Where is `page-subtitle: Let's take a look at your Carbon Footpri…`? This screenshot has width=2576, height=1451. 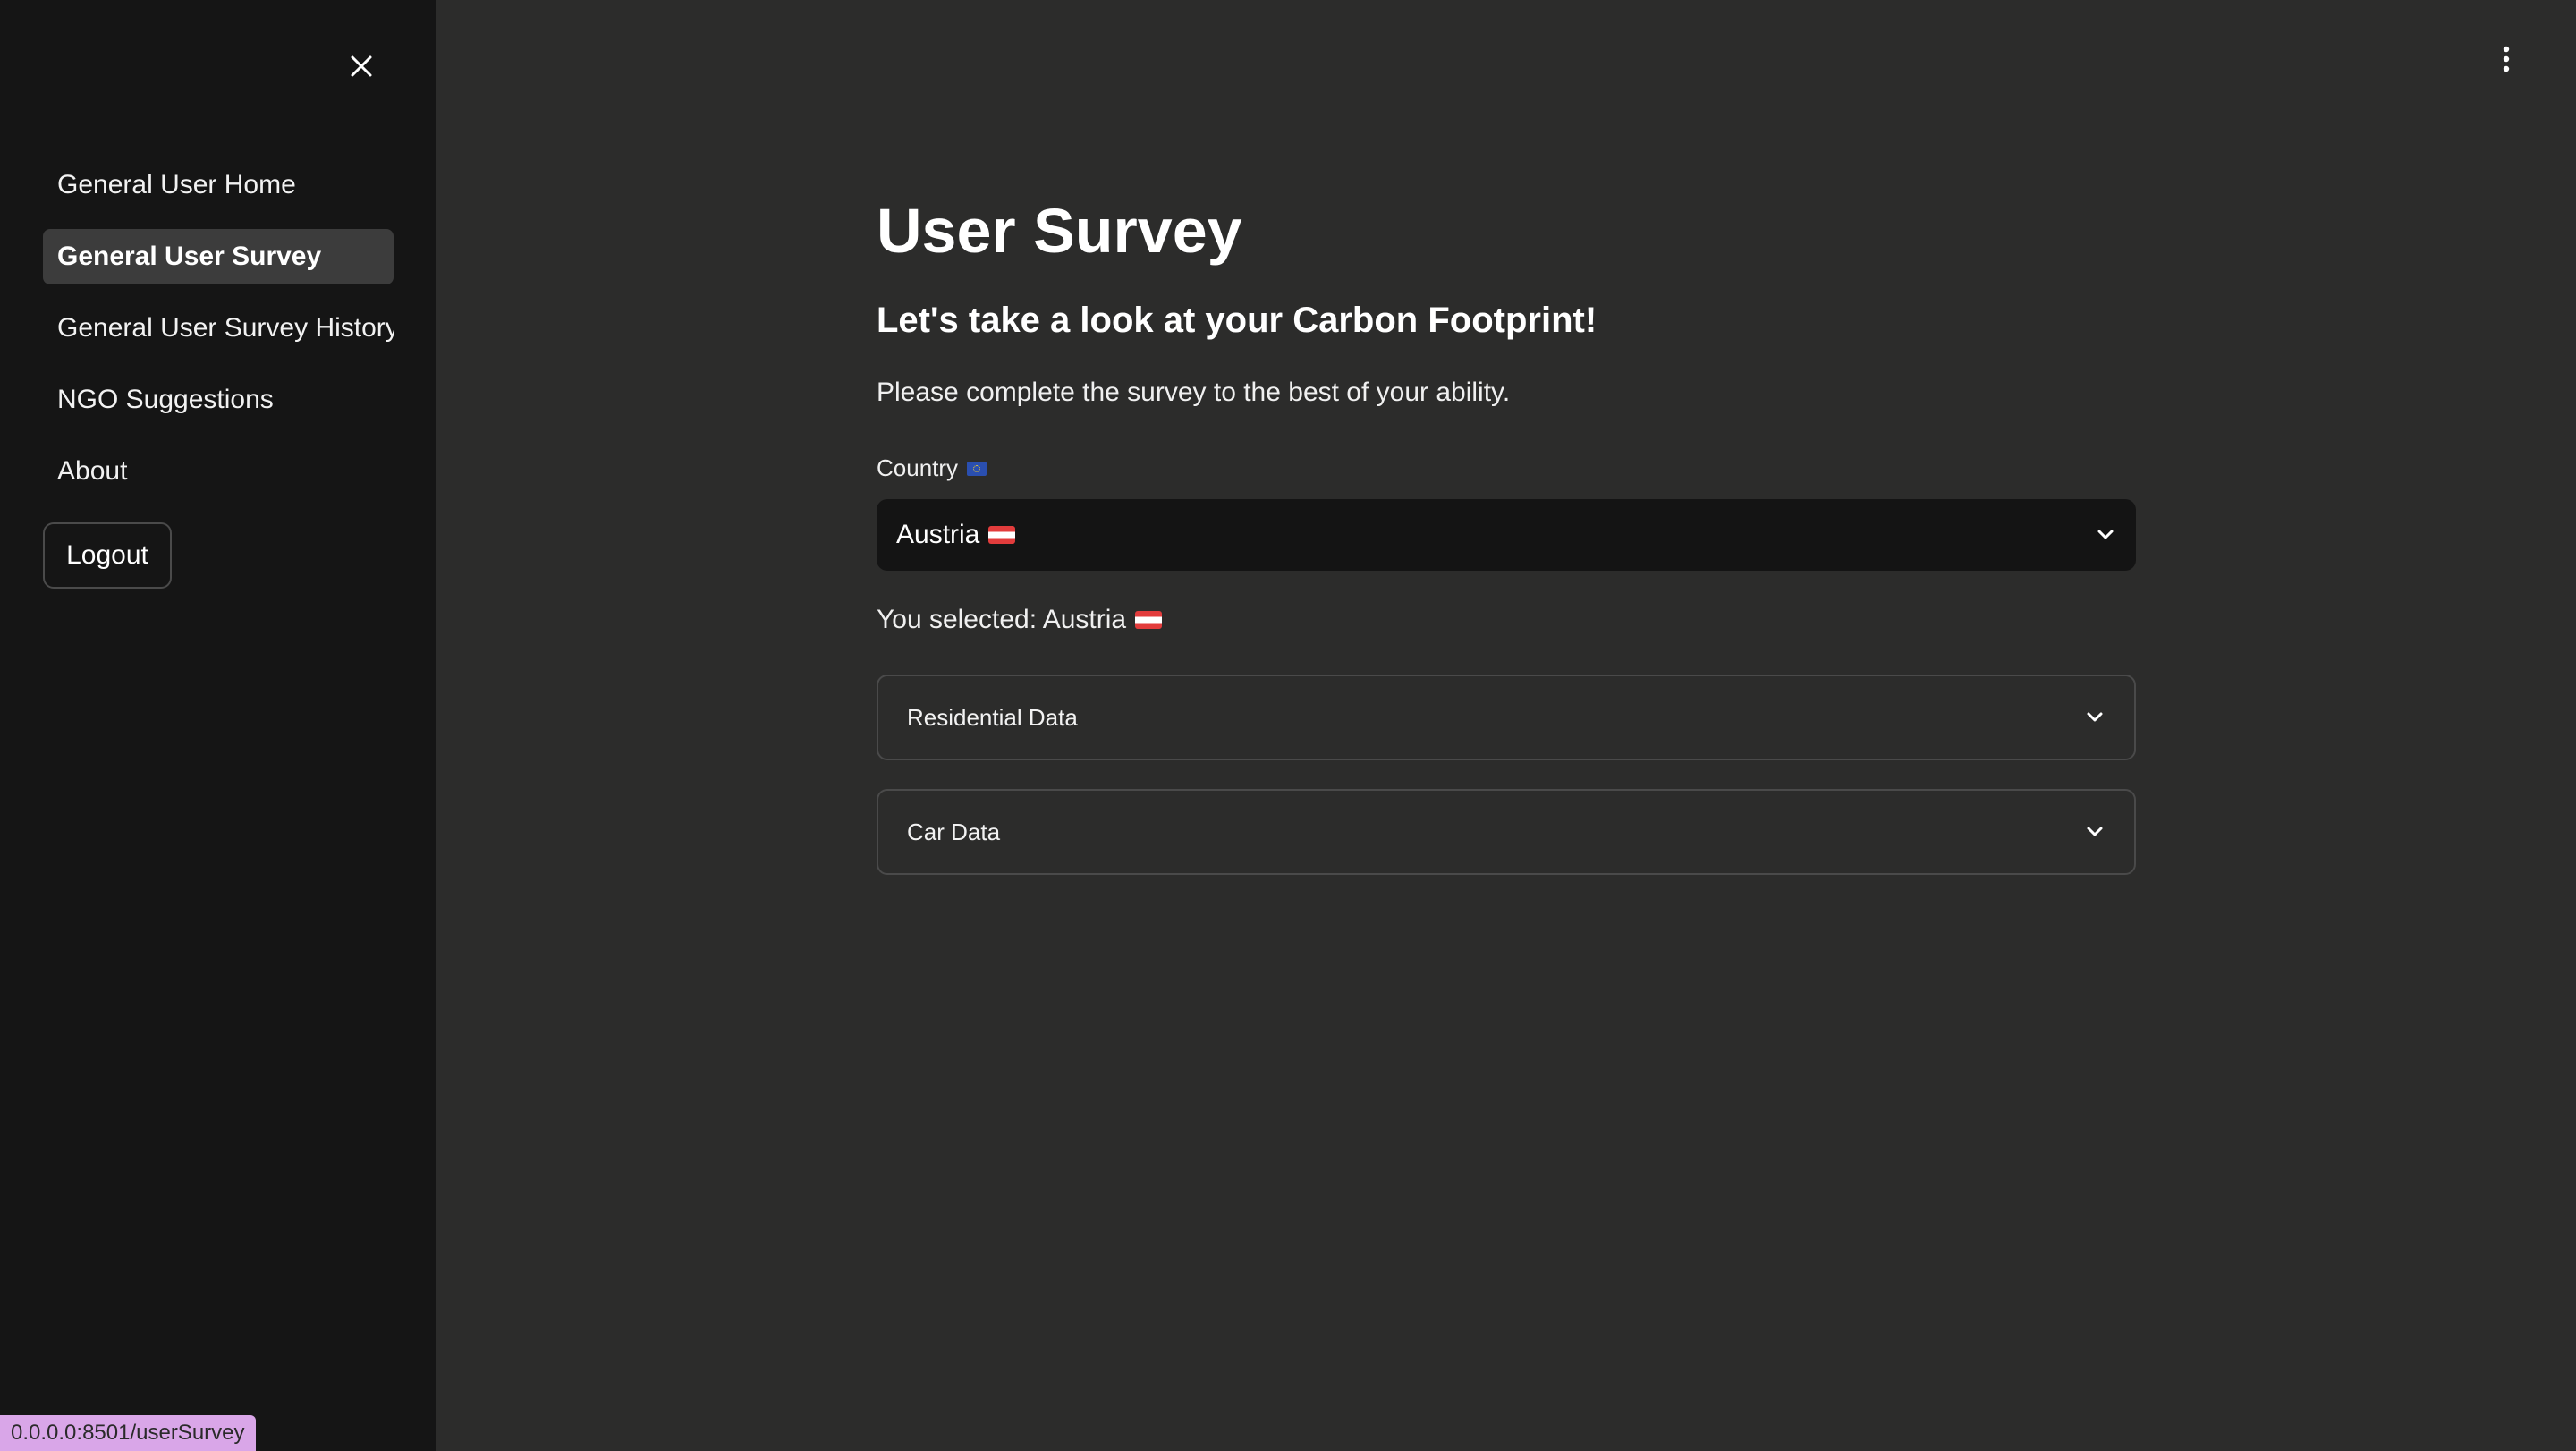
page-subtitle: Let's take a look at your Carbon Footpri… is located at coordinates (1237, 321).